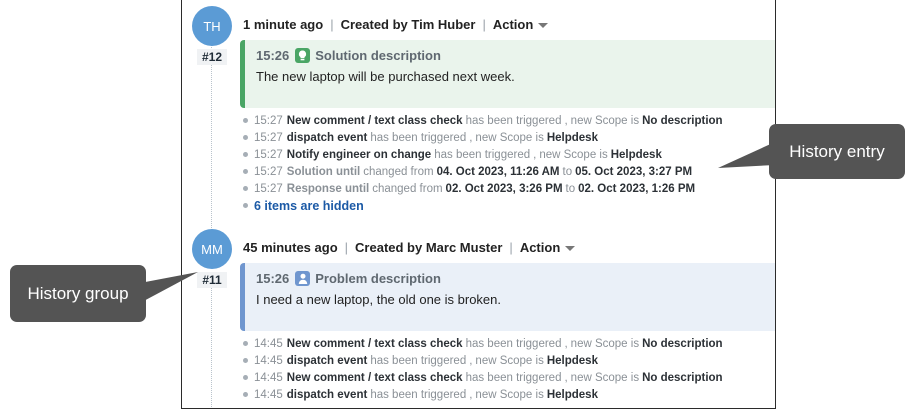  I want to click on history-group-callout: History group, so click(78, 293).